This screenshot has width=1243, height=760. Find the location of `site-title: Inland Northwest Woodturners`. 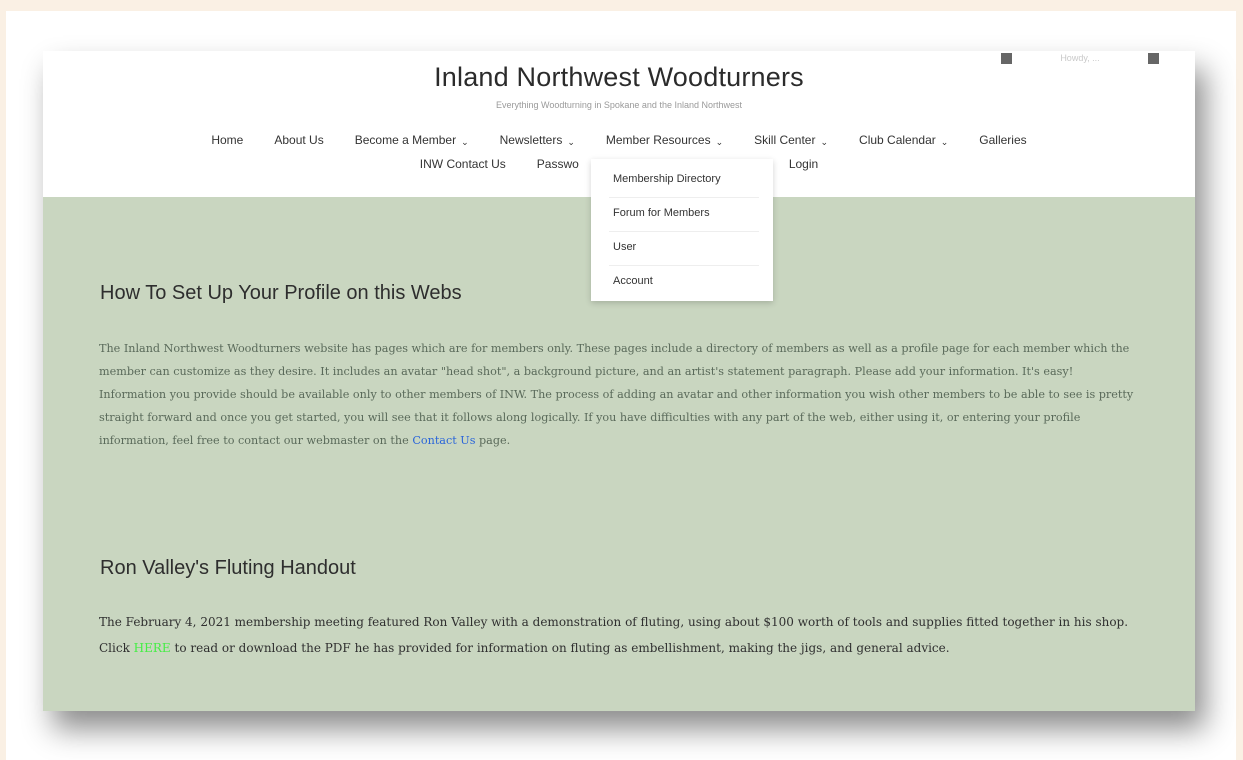

site-title: Inland Northwest Woodturners is located at coordinates (619, 77).